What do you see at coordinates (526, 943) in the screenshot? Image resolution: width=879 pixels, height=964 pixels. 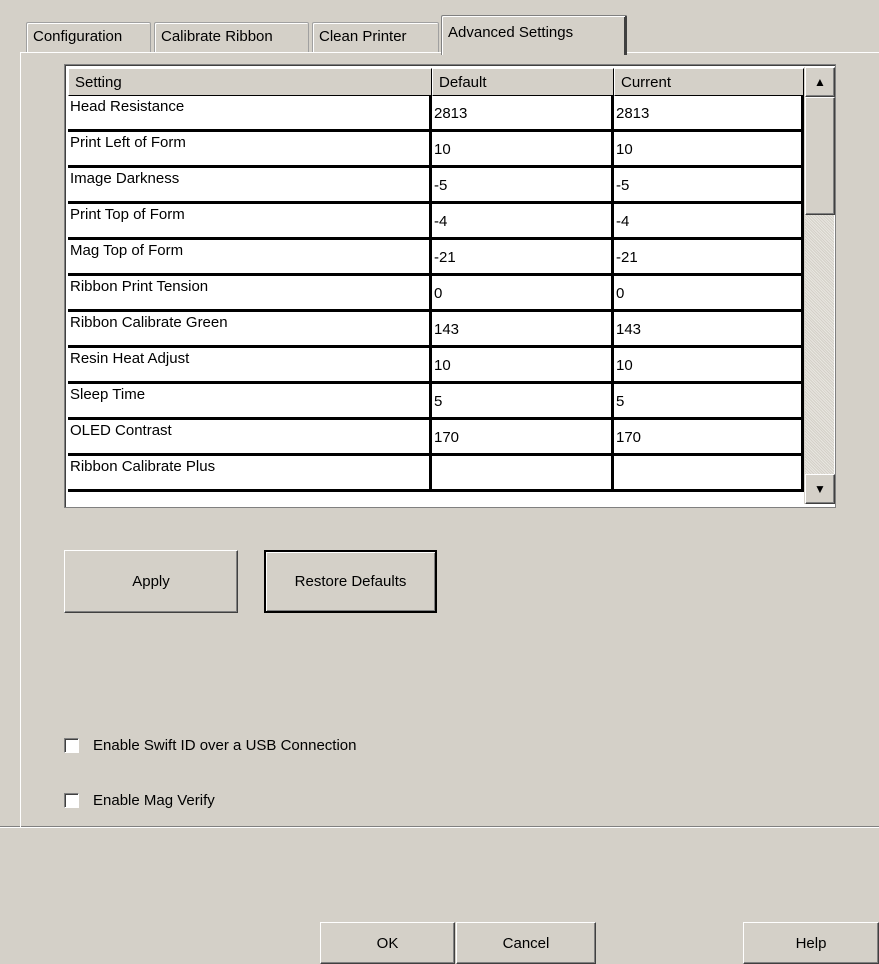 I see `cancel-button: Cancel` at bounding box center [526, 943].